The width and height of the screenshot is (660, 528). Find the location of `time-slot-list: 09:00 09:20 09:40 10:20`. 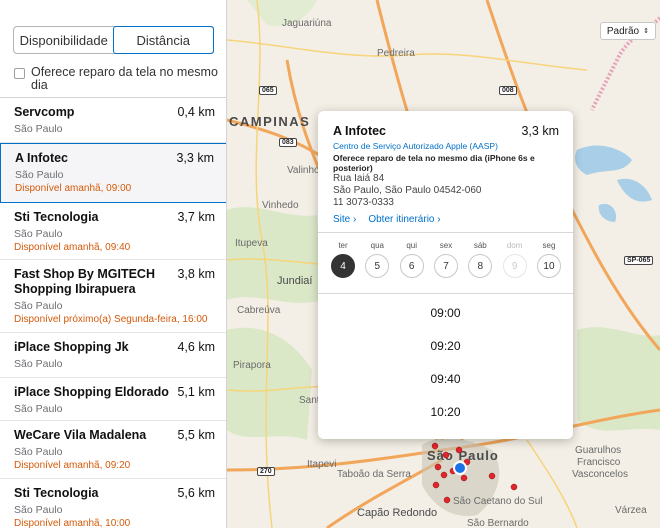

time-slot-list: 09:00 09:20 09:40 10:20 is located at coordinates (445, 362).